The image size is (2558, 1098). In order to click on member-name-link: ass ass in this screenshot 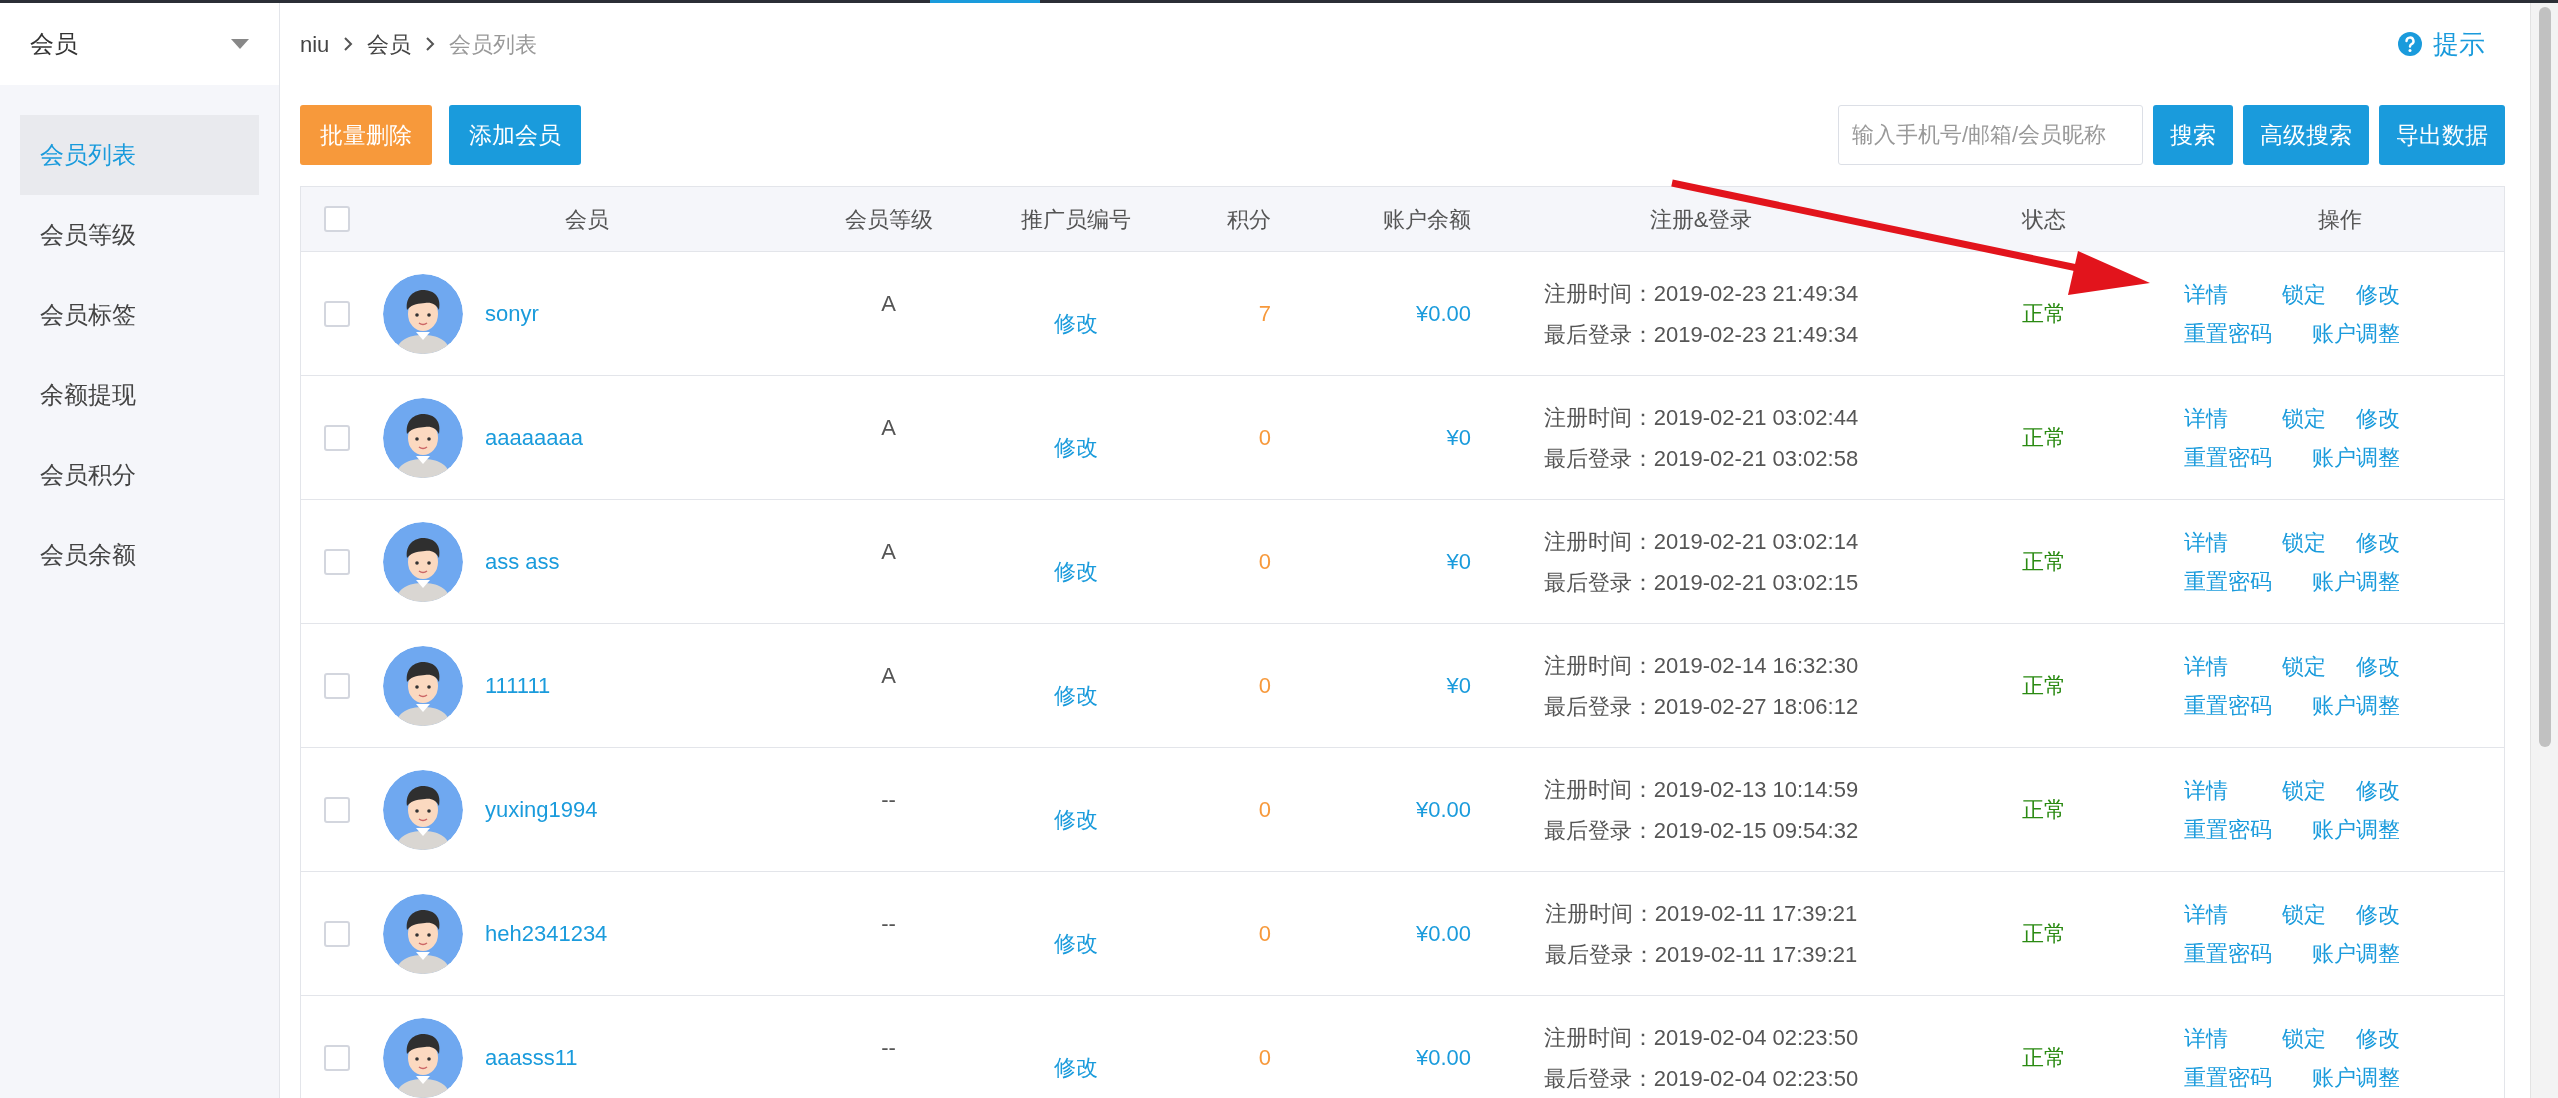, I will do `click(522, 561)`.